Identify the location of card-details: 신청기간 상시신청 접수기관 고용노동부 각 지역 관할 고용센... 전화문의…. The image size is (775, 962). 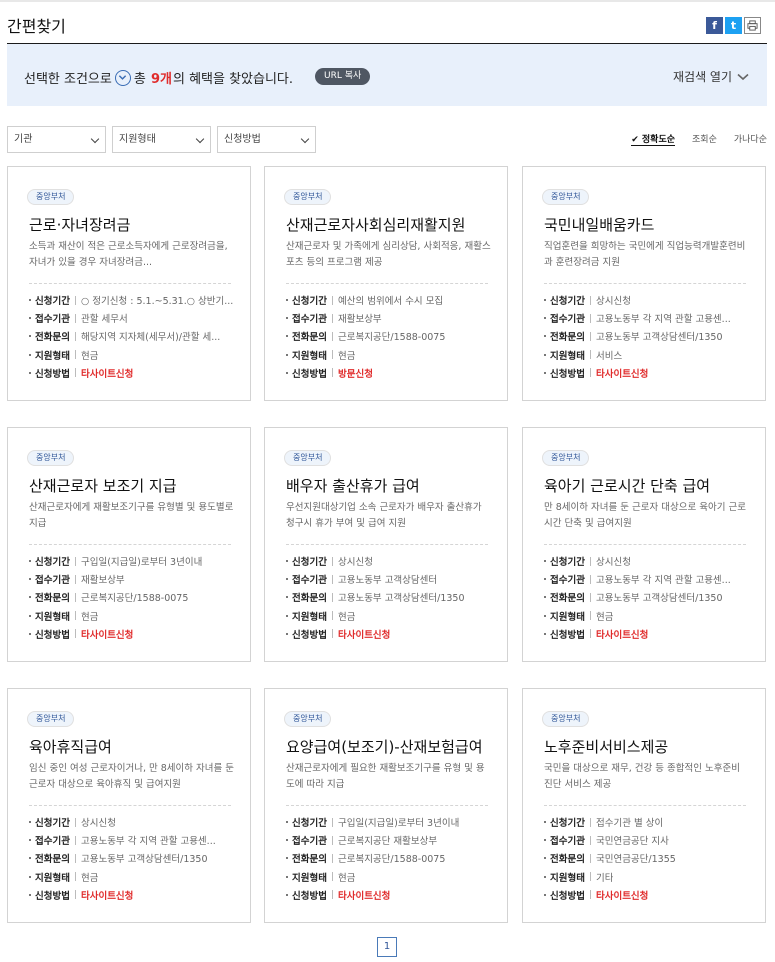
(646, 597).